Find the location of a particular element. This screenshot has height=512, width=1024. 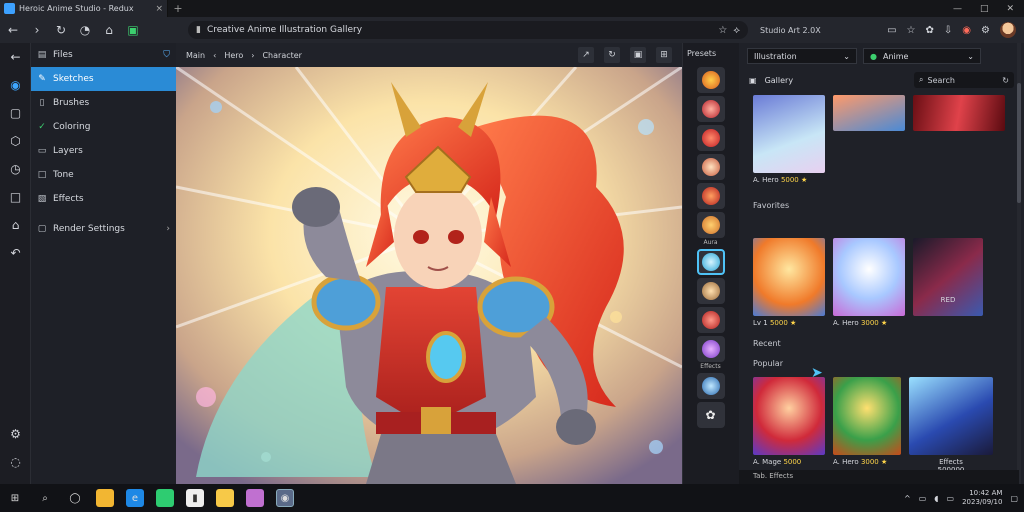

breadcrumb-main: Main is located at coordinates (195, 55).